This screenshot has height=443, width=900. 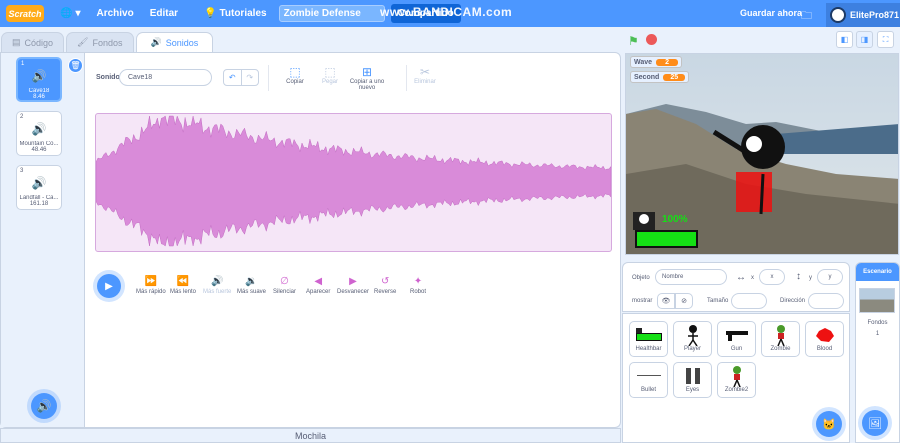 What do you see at coordinates (330, 75) in the screenshot?
I see `paste-button: ⬚ Pegar` at bounding box center [330, 75].